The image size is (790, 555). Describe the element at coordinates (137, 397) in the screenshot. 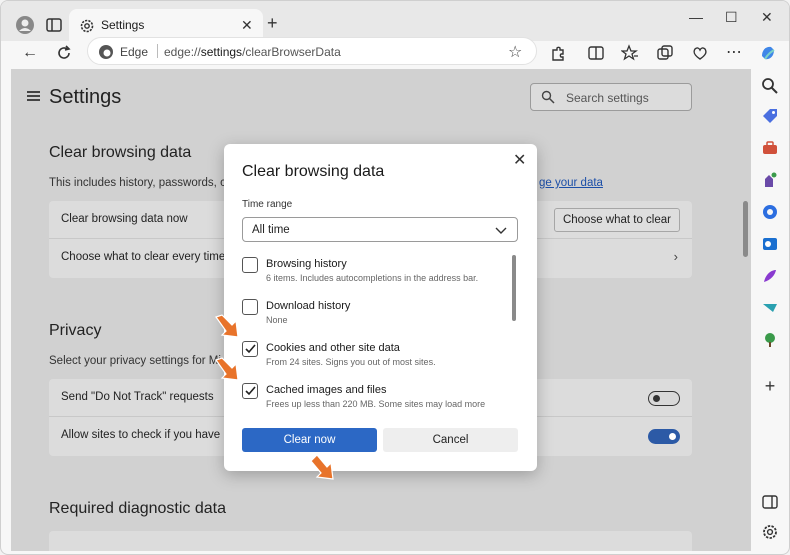

I see `do-not-track-label: Send "Do Not Track" requests` at that location.